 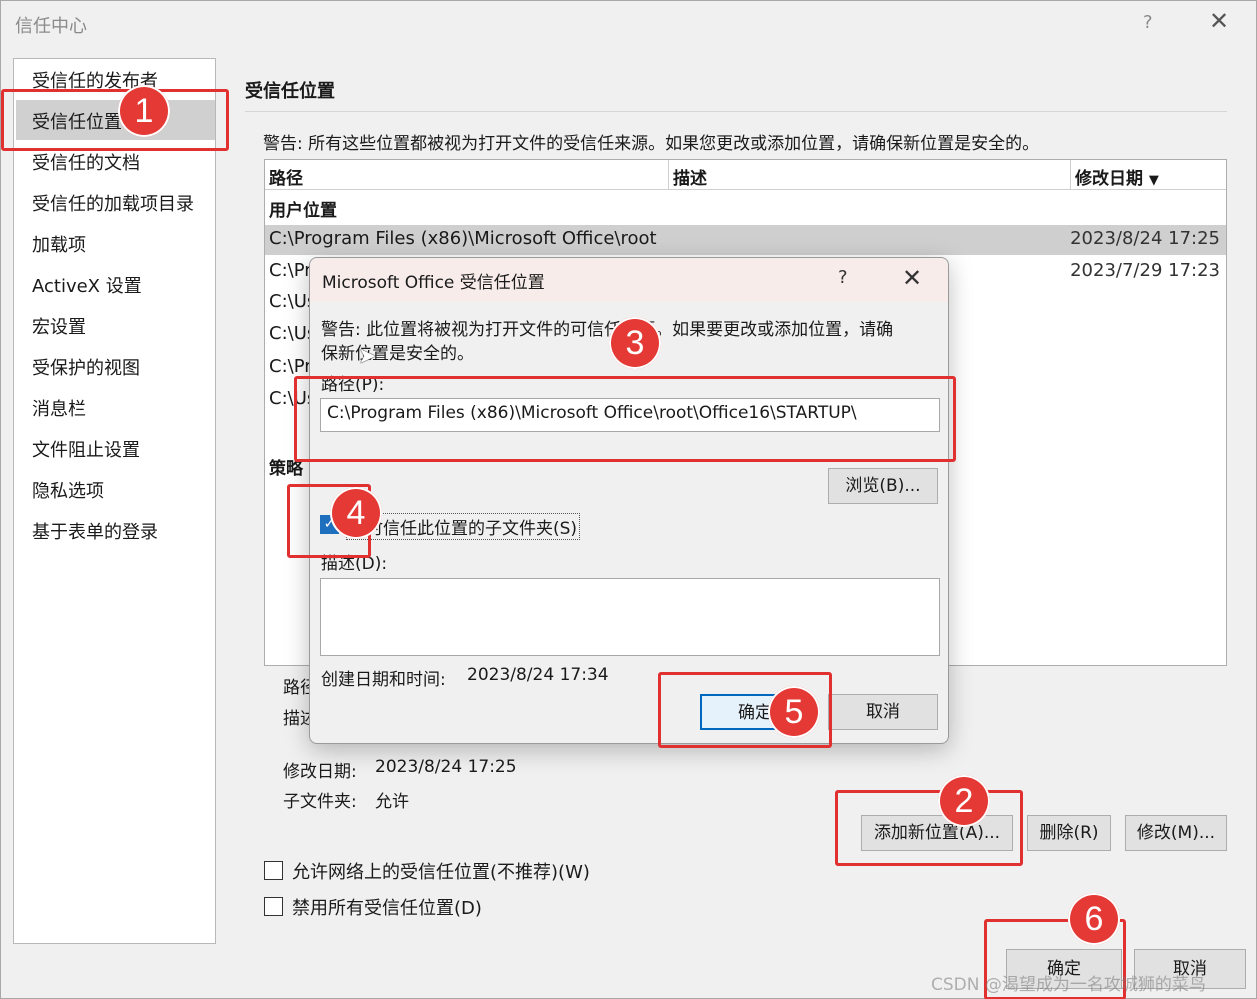 What do you see at coordinates (59, 326) in the screenshot?
I see `sidebar-item-macro-settings: 宏设置` at bounding box center [59, 326].